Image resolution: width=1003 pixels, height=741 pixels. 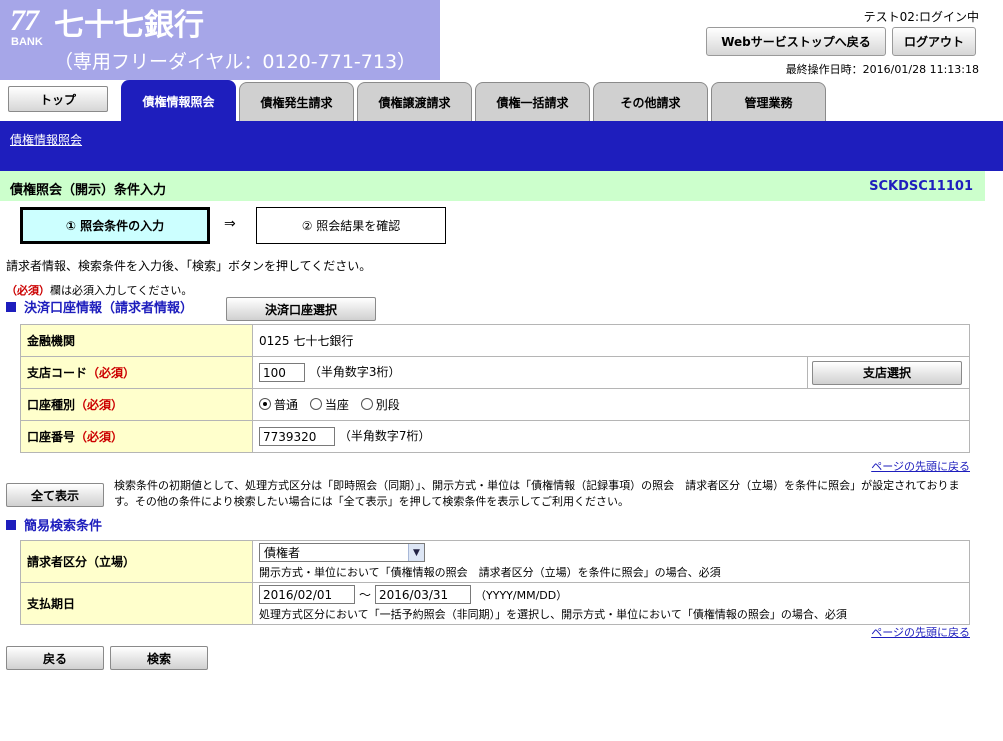 What do you see at coordinates (51, 405) in the screenshot?
I see `account-type-label-text: 口座種別` at bounding box center [51, 405].